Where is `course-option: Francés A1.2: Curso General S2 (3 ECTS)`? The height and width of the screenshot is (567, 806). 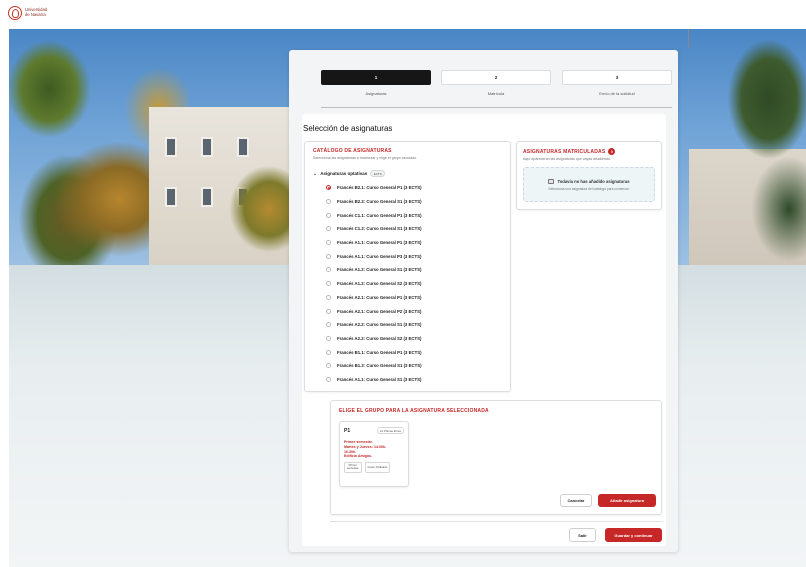
course-option: Francés A1.2: Curso General S2 (3 ECTS) is located at coordinates (407, 284).